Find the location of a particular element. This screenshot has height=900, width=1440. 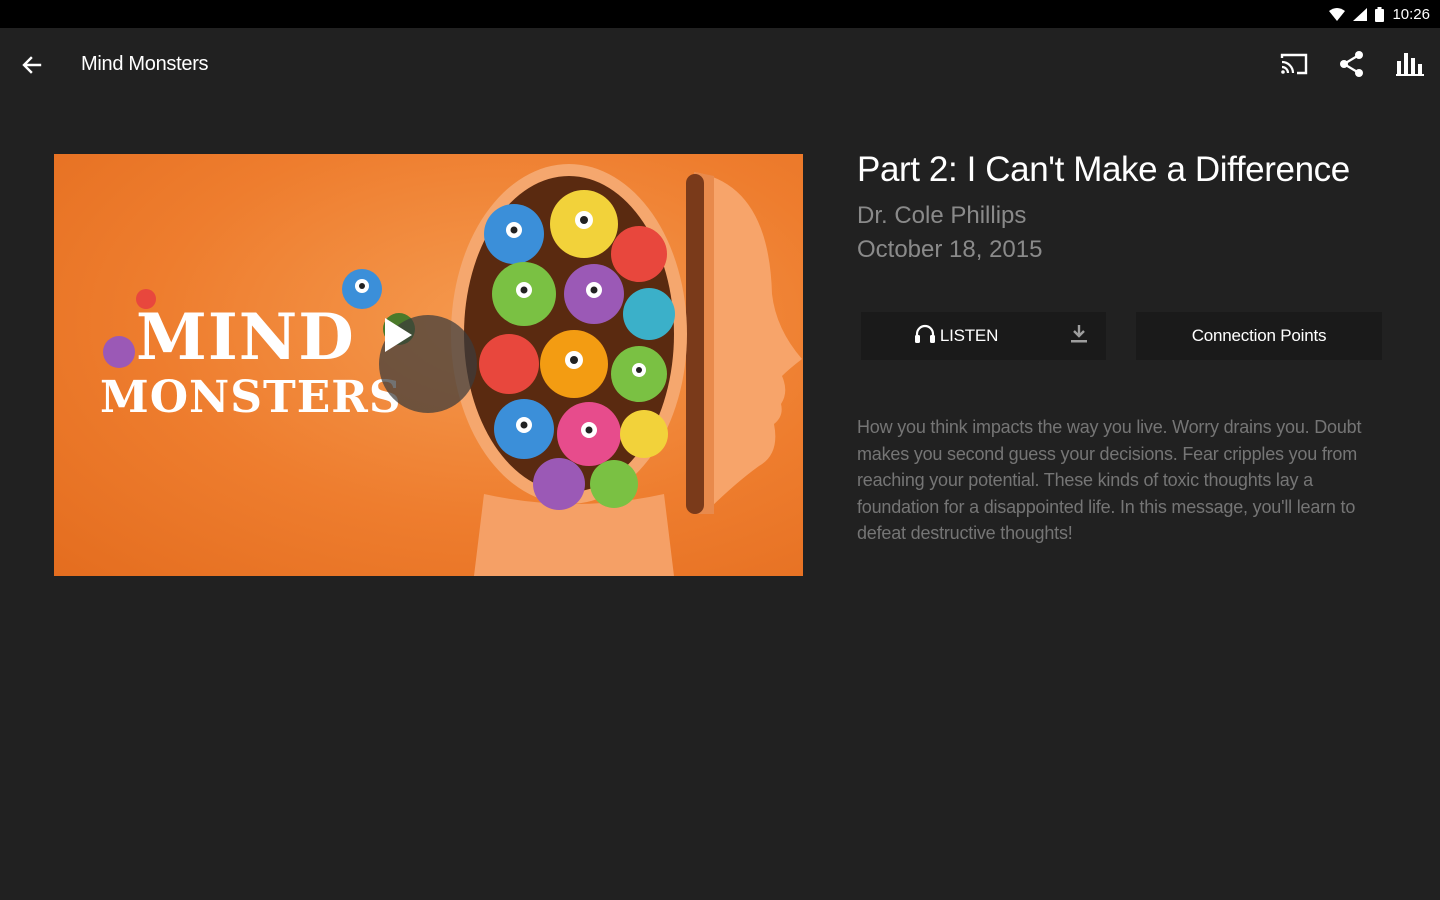

download-icon is located at coordinates (1079, 336).